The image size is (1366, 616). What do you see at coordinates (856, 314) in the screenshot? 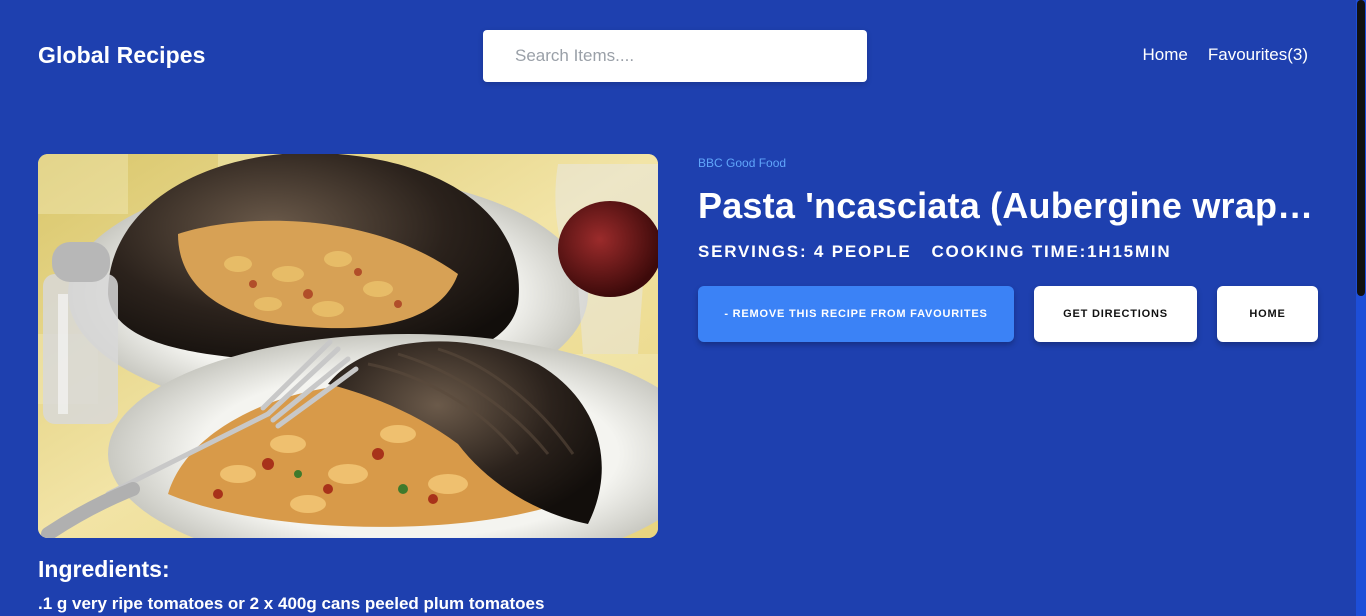
I see `remove-favourite-button: - Remove this recipe from favourites` at bounding box center [856, 314].